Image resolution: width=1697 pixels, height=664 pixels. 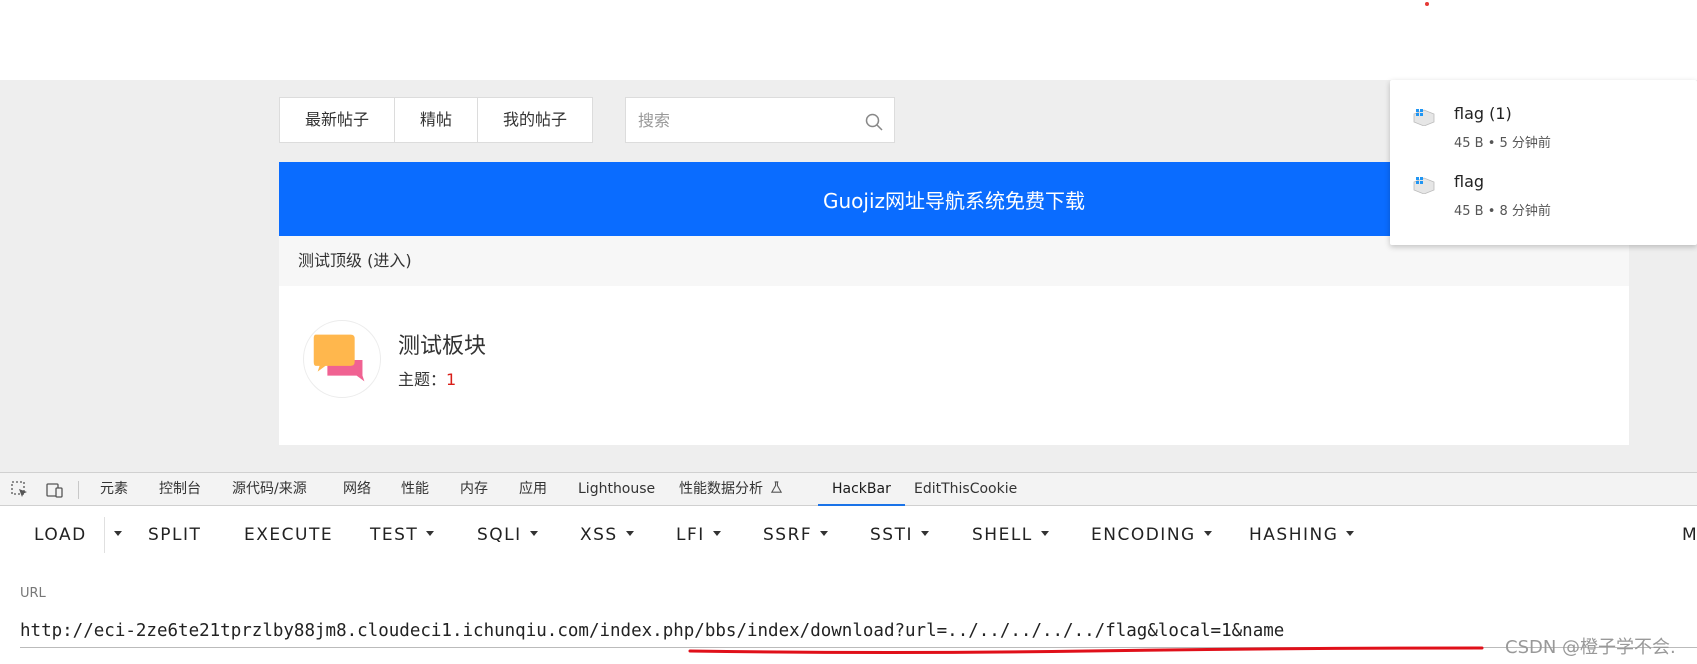 I want to click on red-dot, so click(x=1427, y=4).